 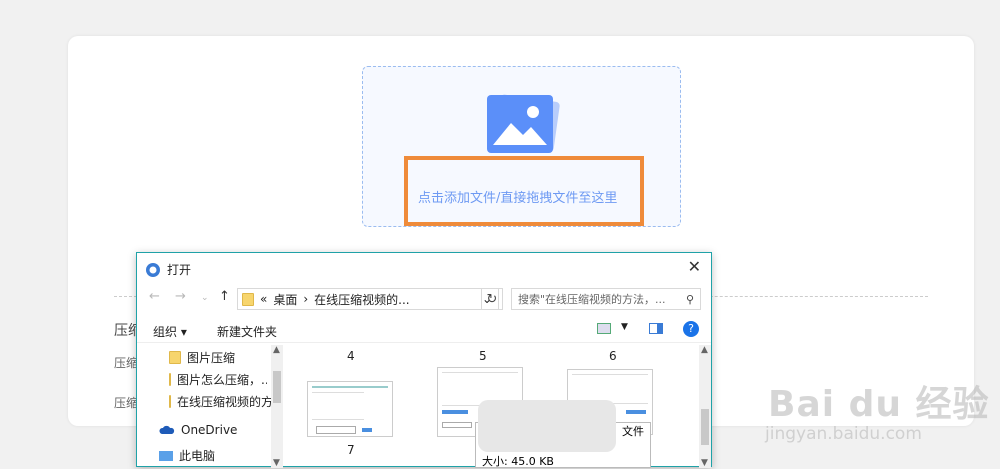 I want to click on file-name: 6, so click(x=613, y=356).